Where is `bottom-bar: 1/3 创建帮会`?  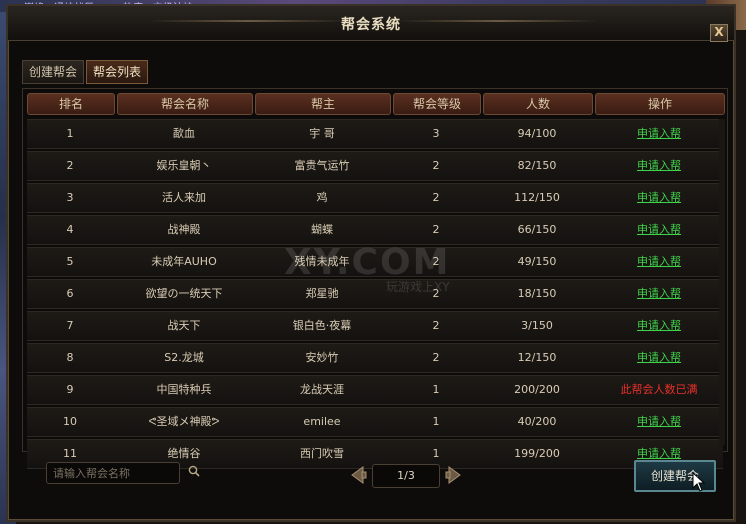
bottom-bar: 1/3 创建帮会 is located at coordinates (374, 482).